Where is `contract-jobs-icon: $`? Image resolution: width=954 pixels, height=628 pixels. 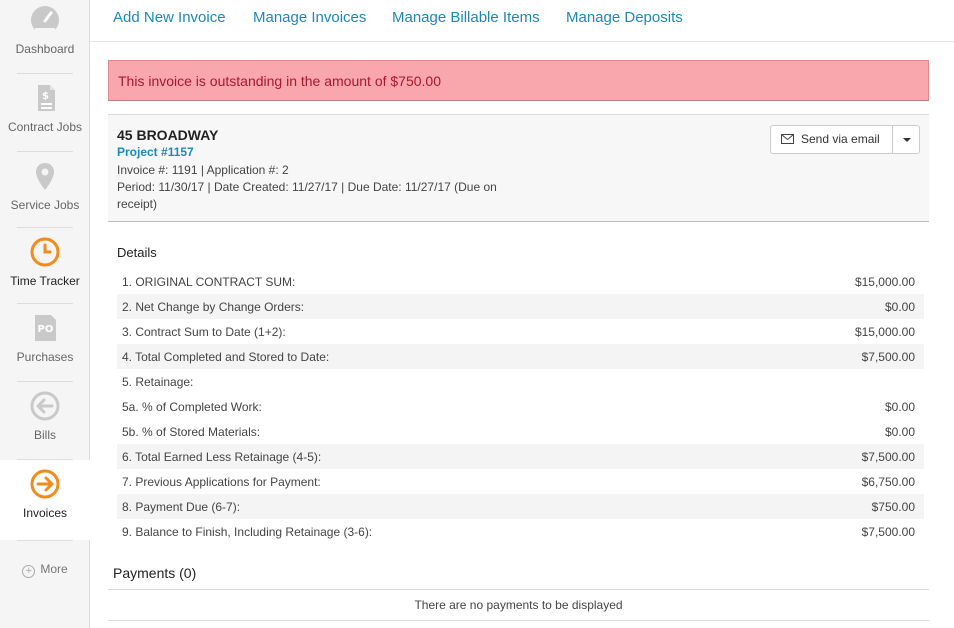
contract-jobs-icon: $ is located at coordinates (46, 98).